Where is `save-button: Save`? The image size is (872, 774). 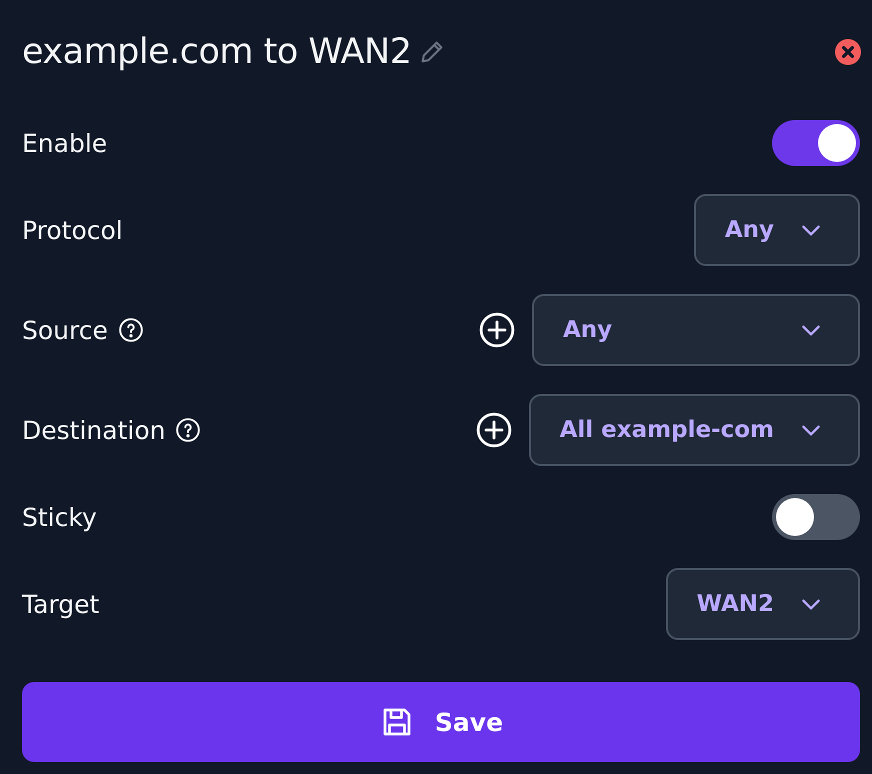
save-button: Save is located at coordinates (441, 722).